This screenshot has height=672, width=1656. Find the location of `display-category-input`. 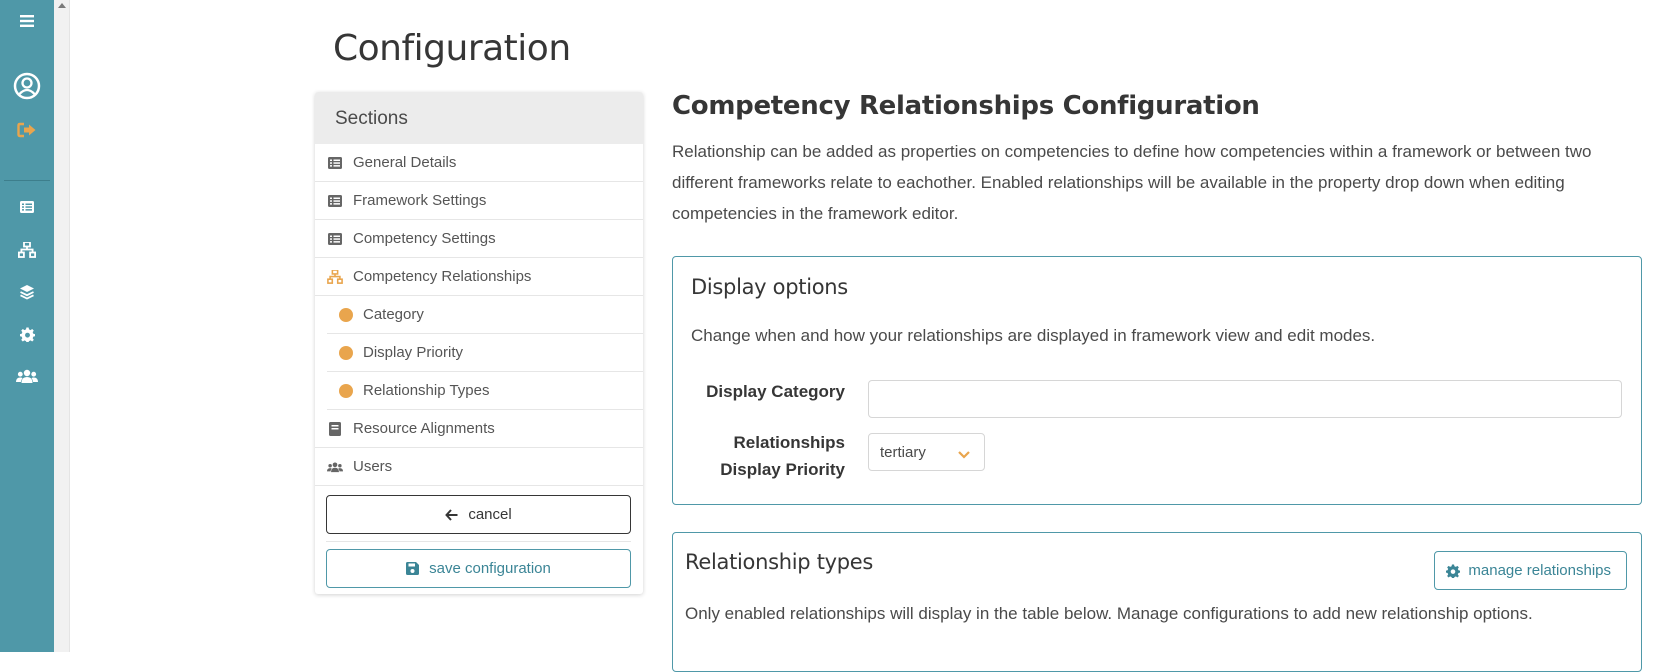

display-category-input is located at coordinates (1245, 399).